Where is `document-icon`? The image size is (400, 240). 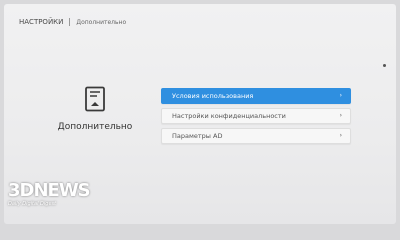
document-icon is located at coordinates (95, 99).